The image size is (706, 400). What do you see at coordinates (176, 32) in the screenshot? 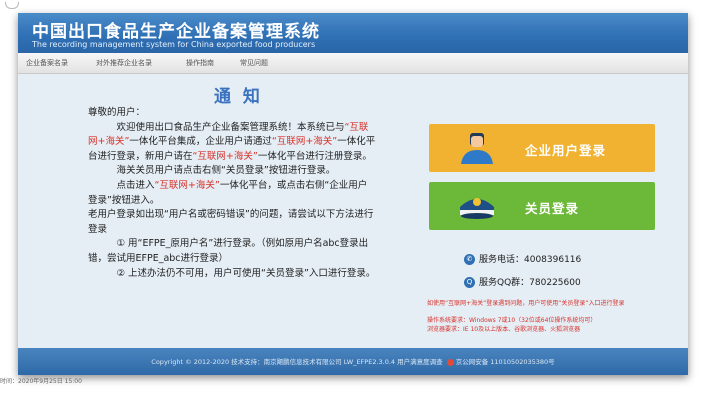
I see `site-title: 中国出口食品生产企业备案管理系统` at bounding box center [176, 32].